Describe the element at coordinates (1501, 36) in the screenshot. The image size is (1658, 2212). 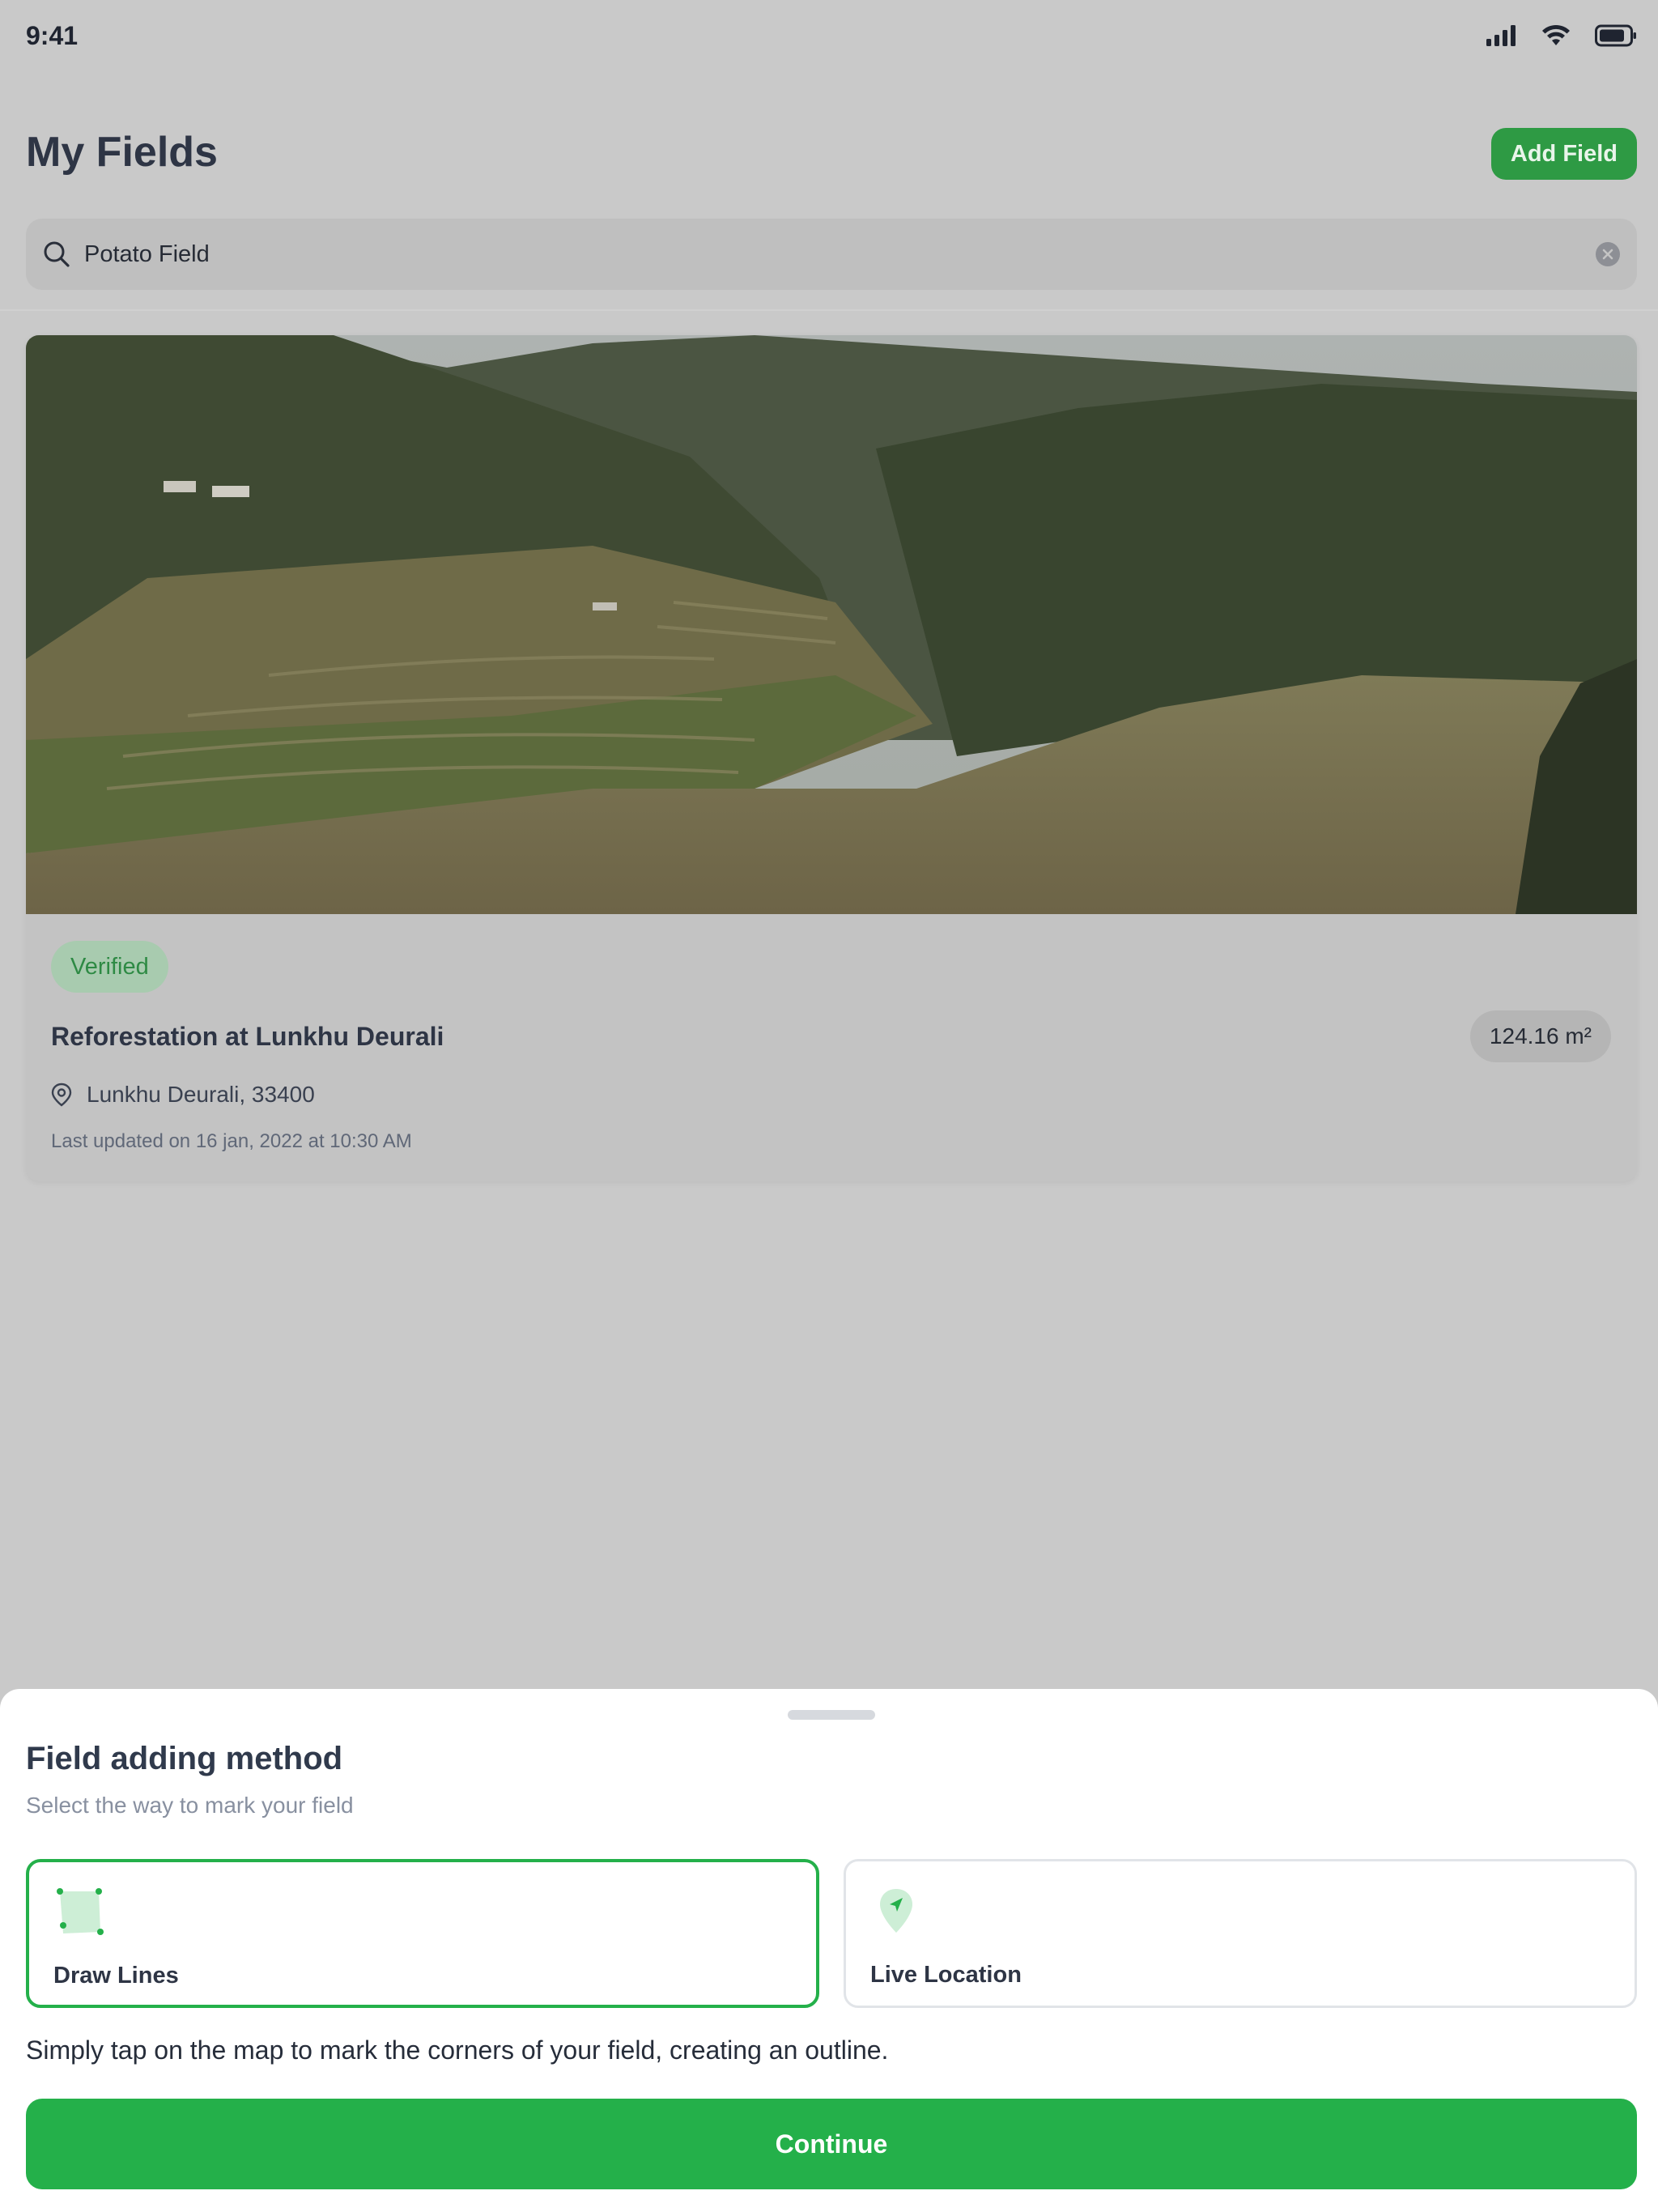
I see `cellular-signal-icon` at that location.